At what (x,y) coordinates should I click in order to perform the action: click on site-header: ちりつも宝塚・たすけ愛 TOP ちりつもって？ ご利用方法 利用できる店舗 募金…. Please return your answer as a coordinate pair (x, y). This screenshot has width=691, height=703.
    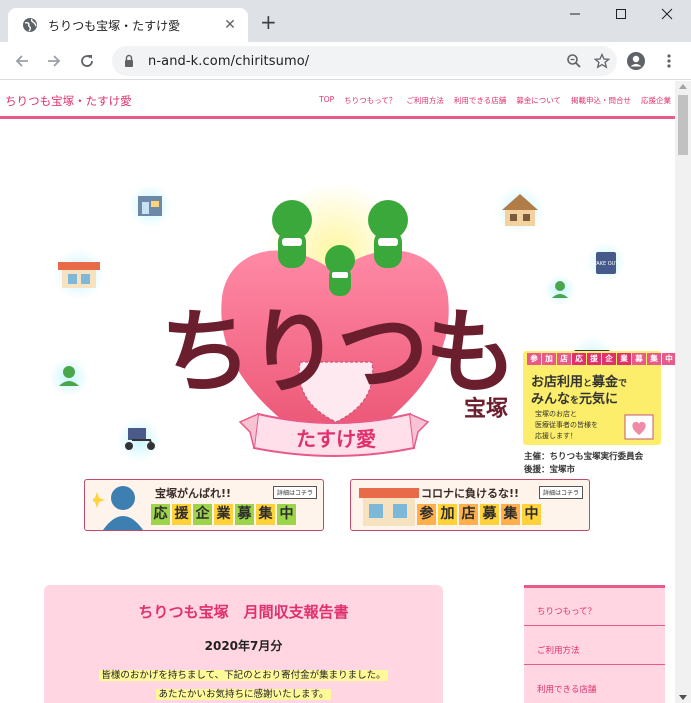
    Looking at the image, I should click on (337, 100).